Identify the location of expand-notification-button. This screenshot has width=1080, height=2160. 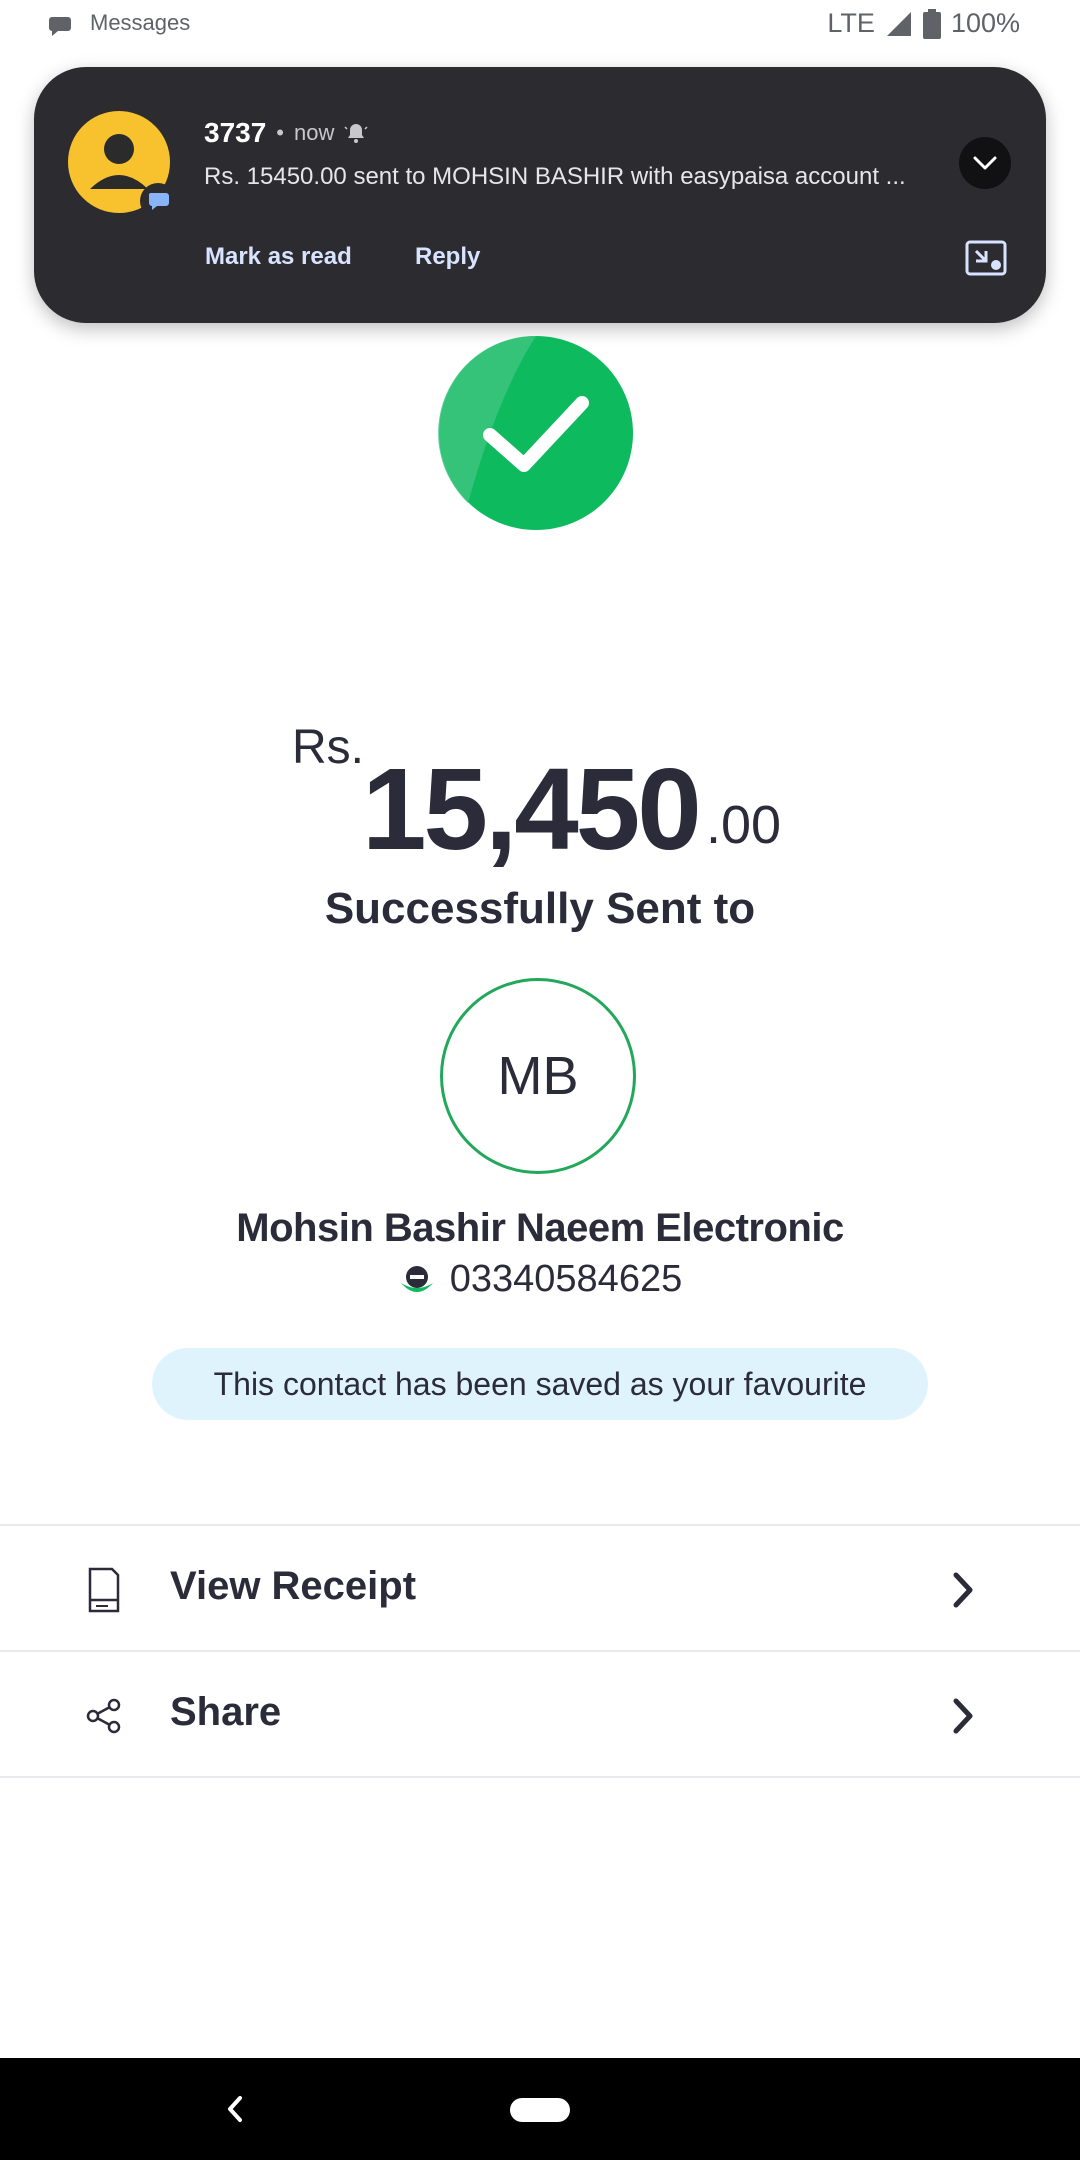
(985, 163).